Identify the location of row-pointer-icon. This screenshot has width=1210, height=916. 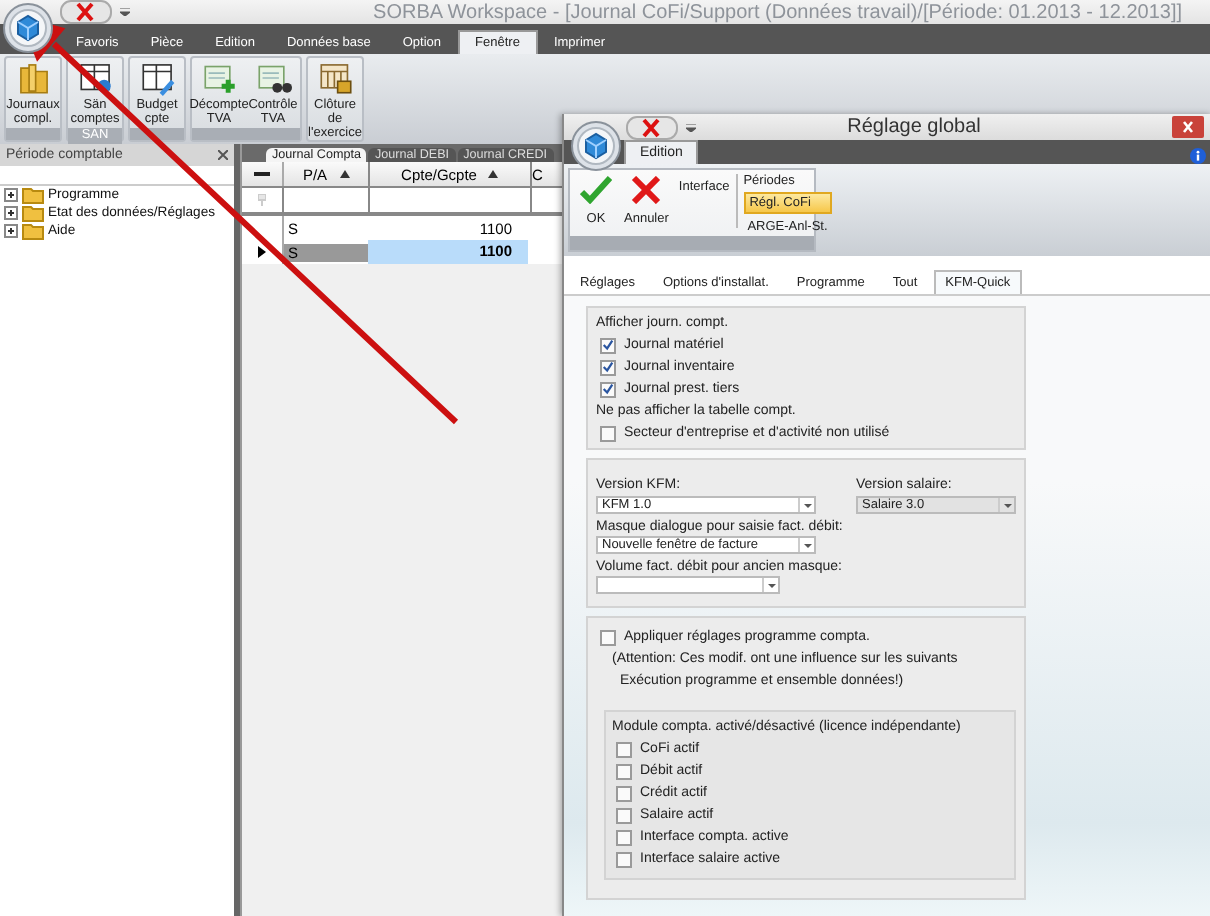
(262, 252).